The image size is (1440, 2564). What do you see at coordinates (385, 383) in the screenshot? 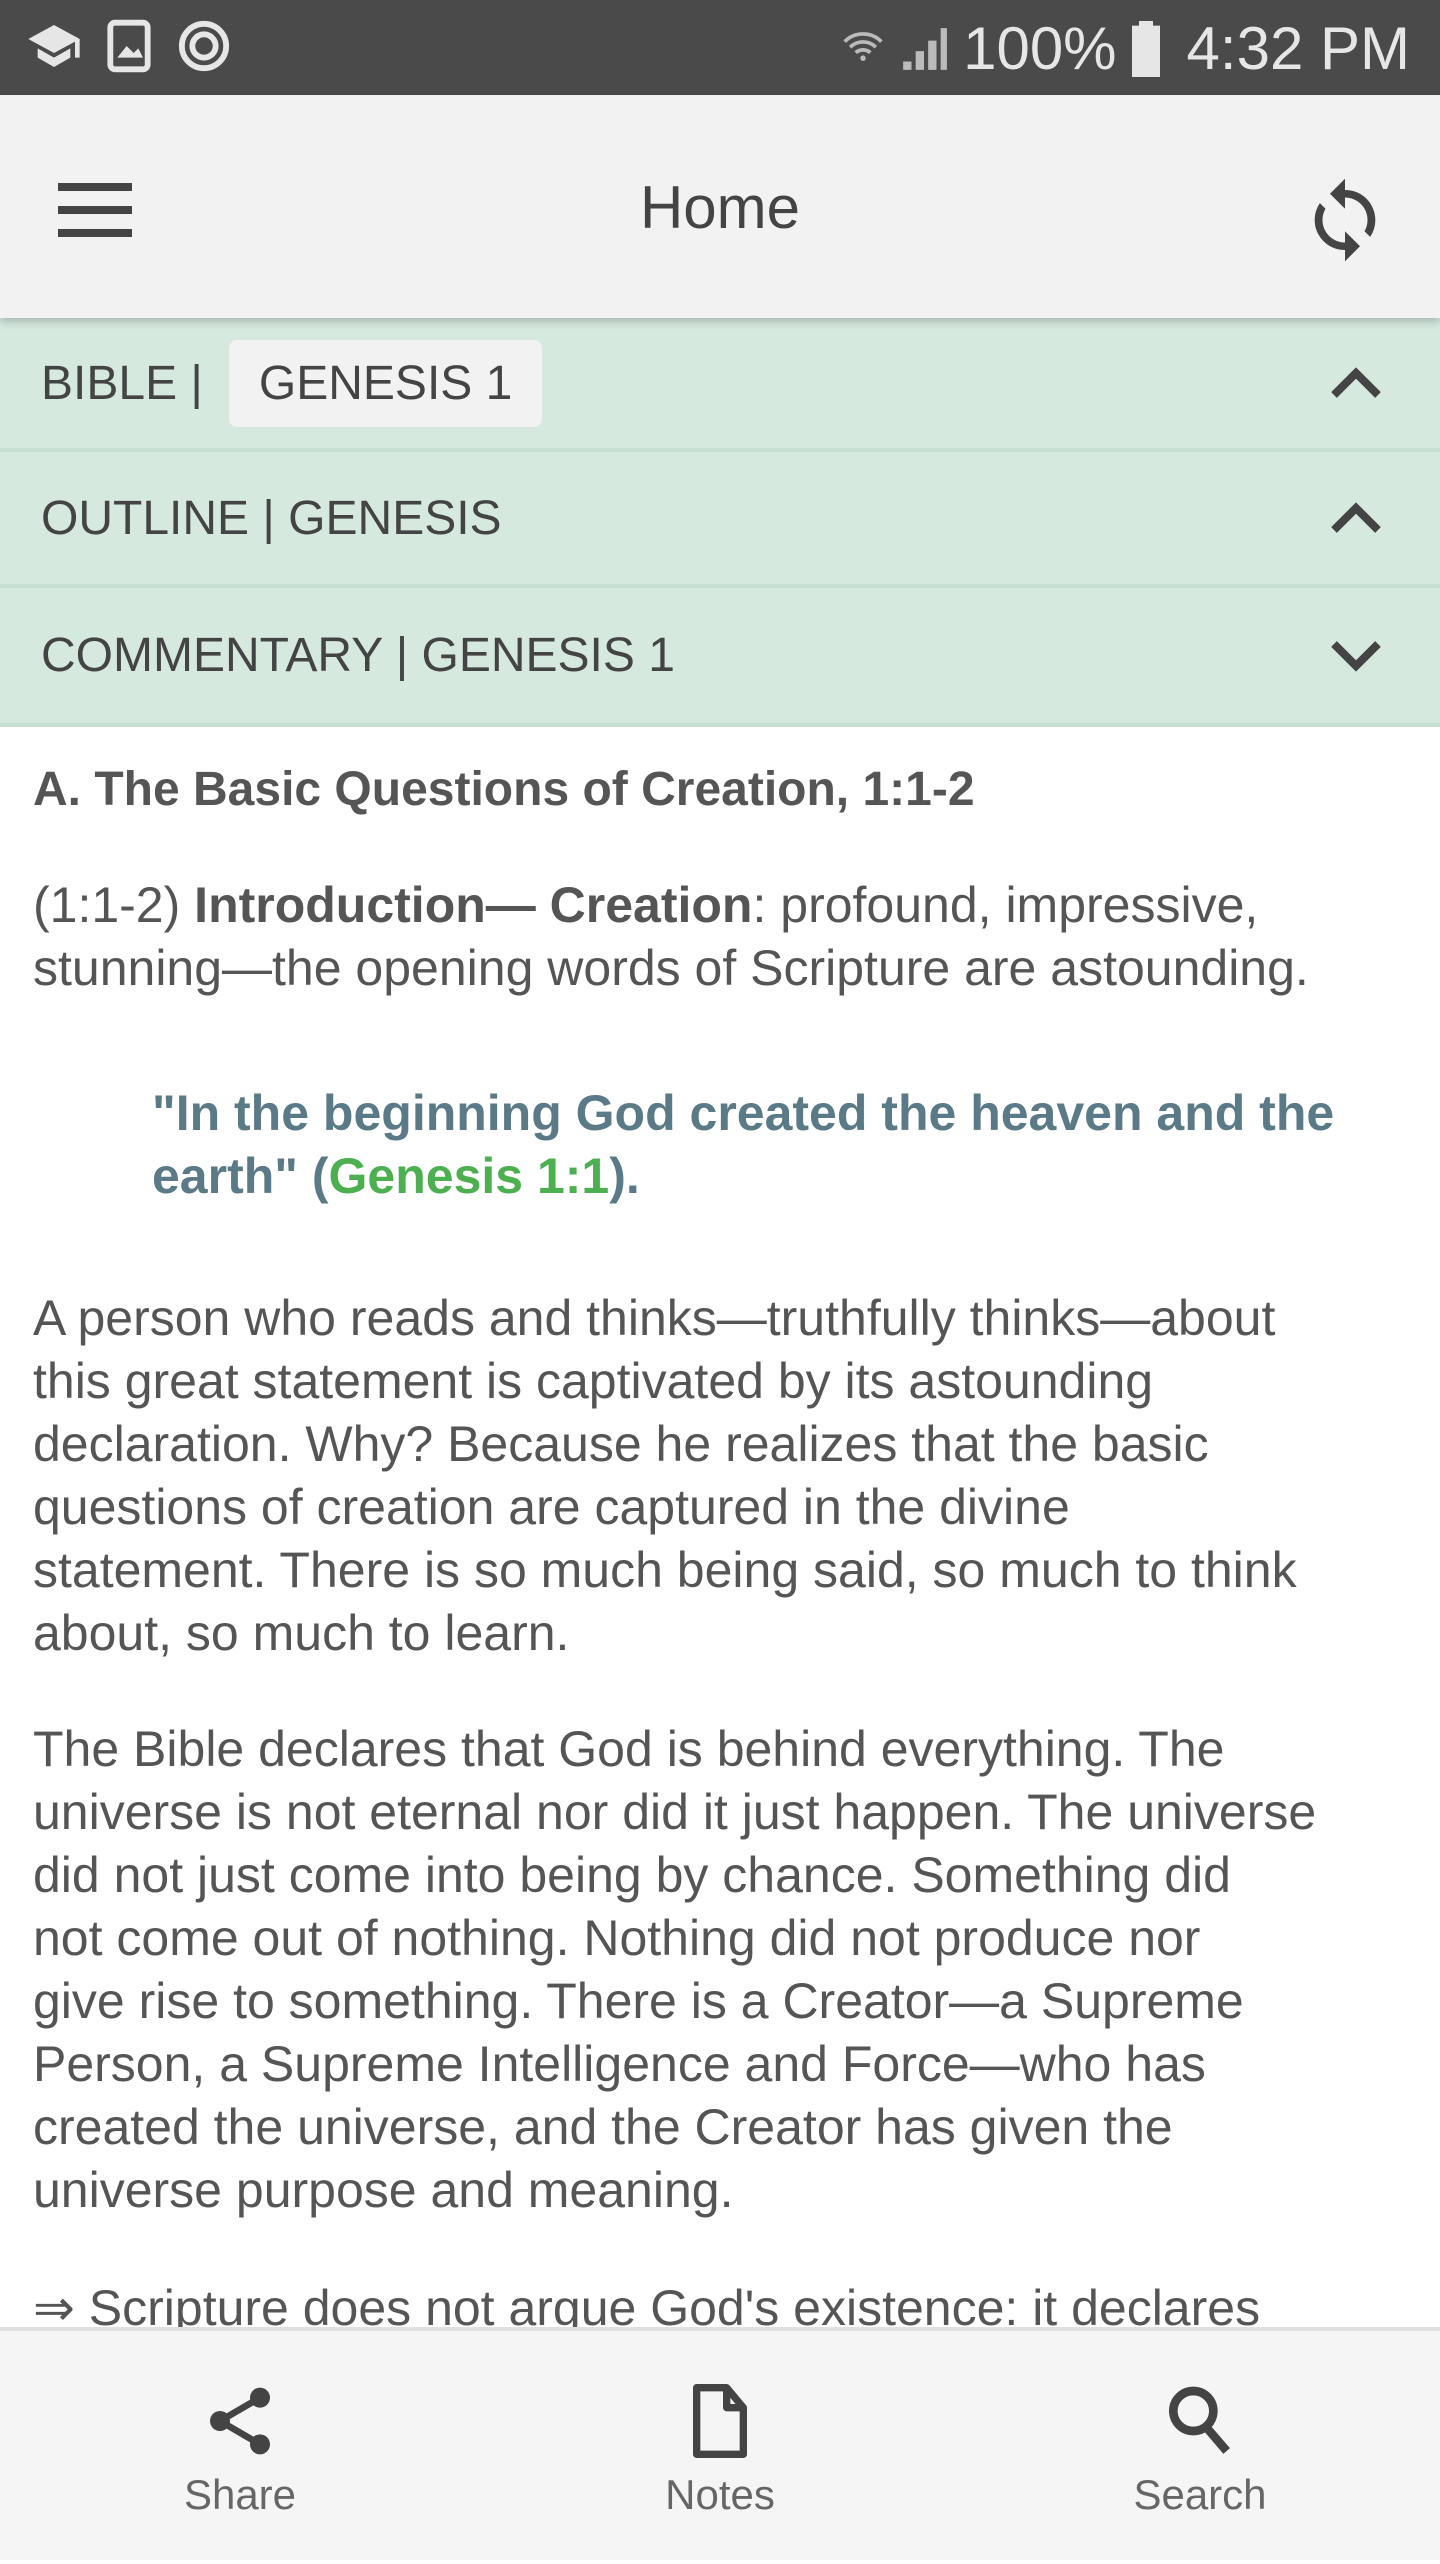
I see `chapter-chip: GENESIS 1` at bounding box center [385, 383].